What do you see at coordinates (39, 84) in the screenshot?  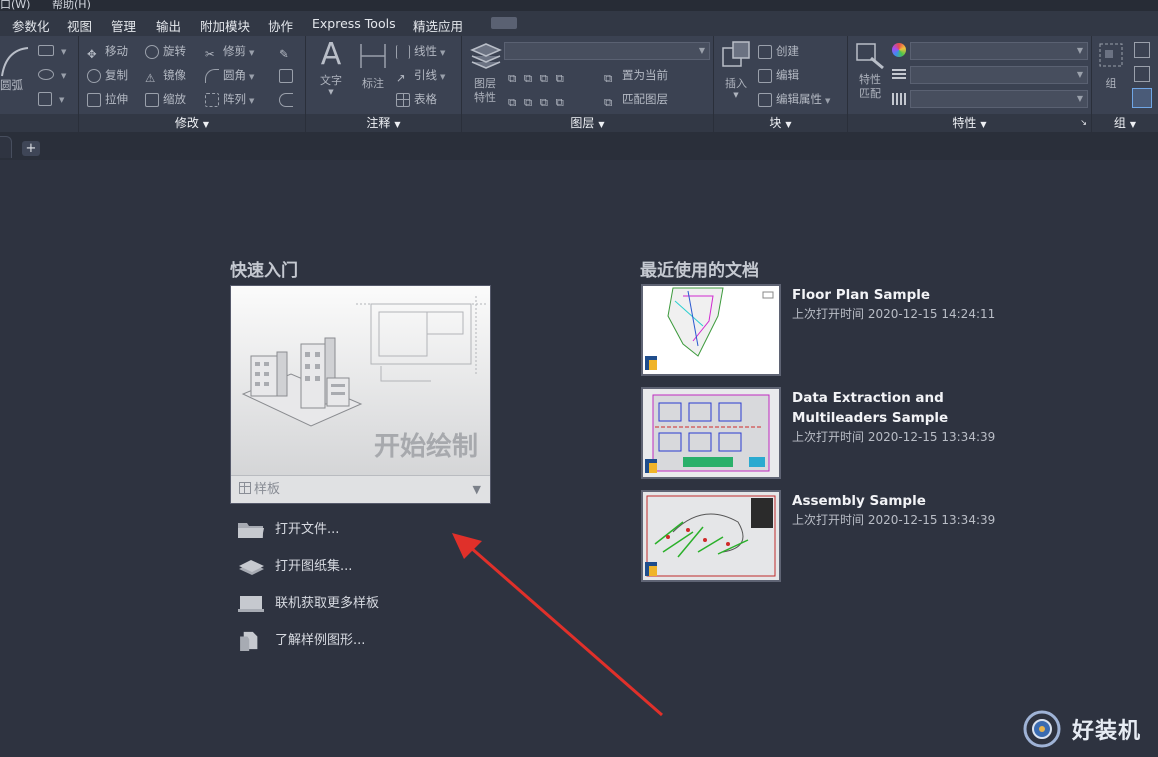 I see `draw-panel: 圆弧 ▼ ▼ ▼` at bounding box center [39, 84].